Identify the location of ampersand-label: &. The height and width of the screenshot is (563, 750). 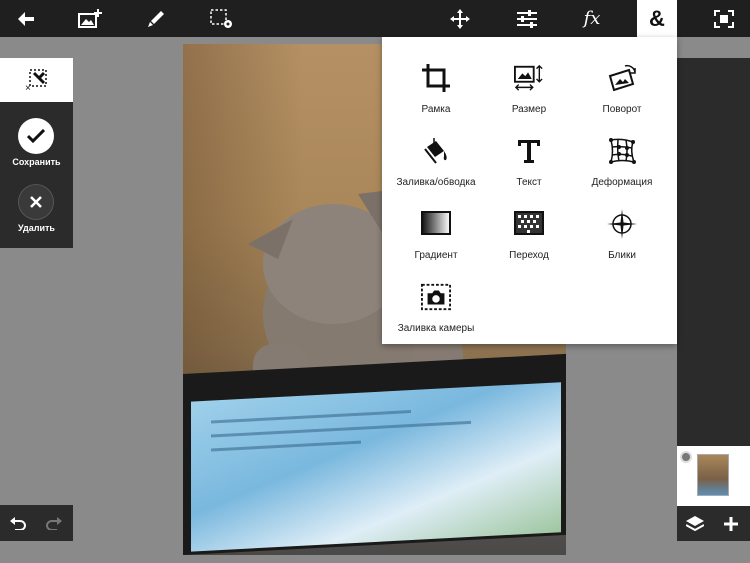
(657, 18).